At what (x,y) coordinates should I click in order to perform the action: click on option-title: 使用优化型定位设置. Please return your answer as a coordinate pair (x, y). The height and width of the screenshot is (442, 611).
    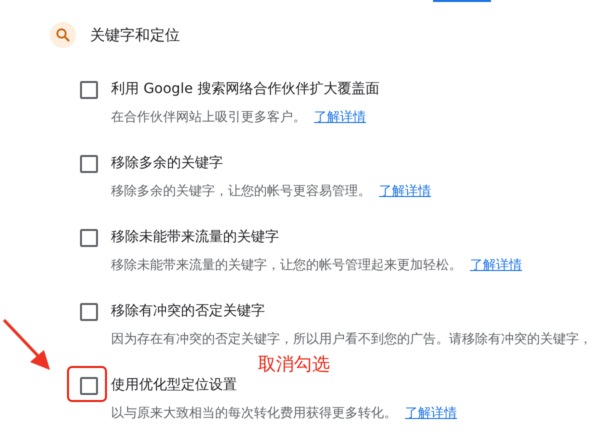
    Looking at the image, I should click on (174, 385).